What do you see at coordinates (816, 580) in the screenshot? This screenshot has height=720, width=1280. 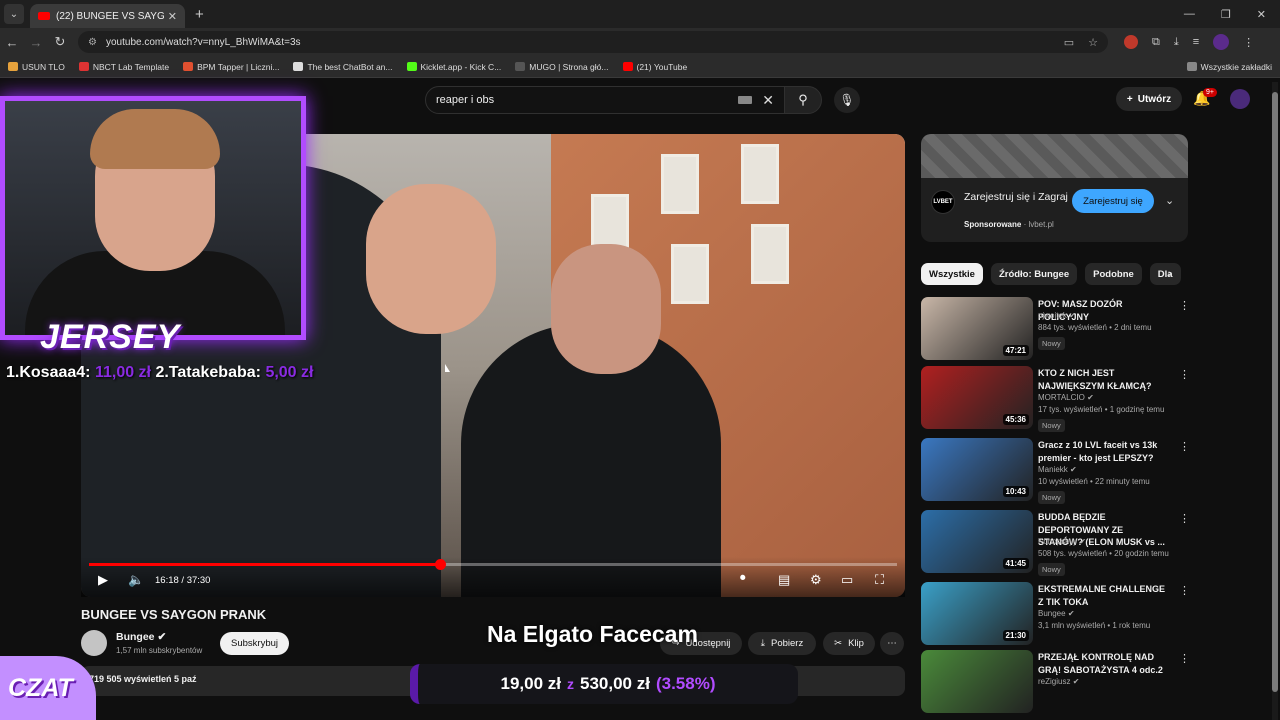 I see `settings-gear-icon: ⚙` at bounding box center [816, 580].